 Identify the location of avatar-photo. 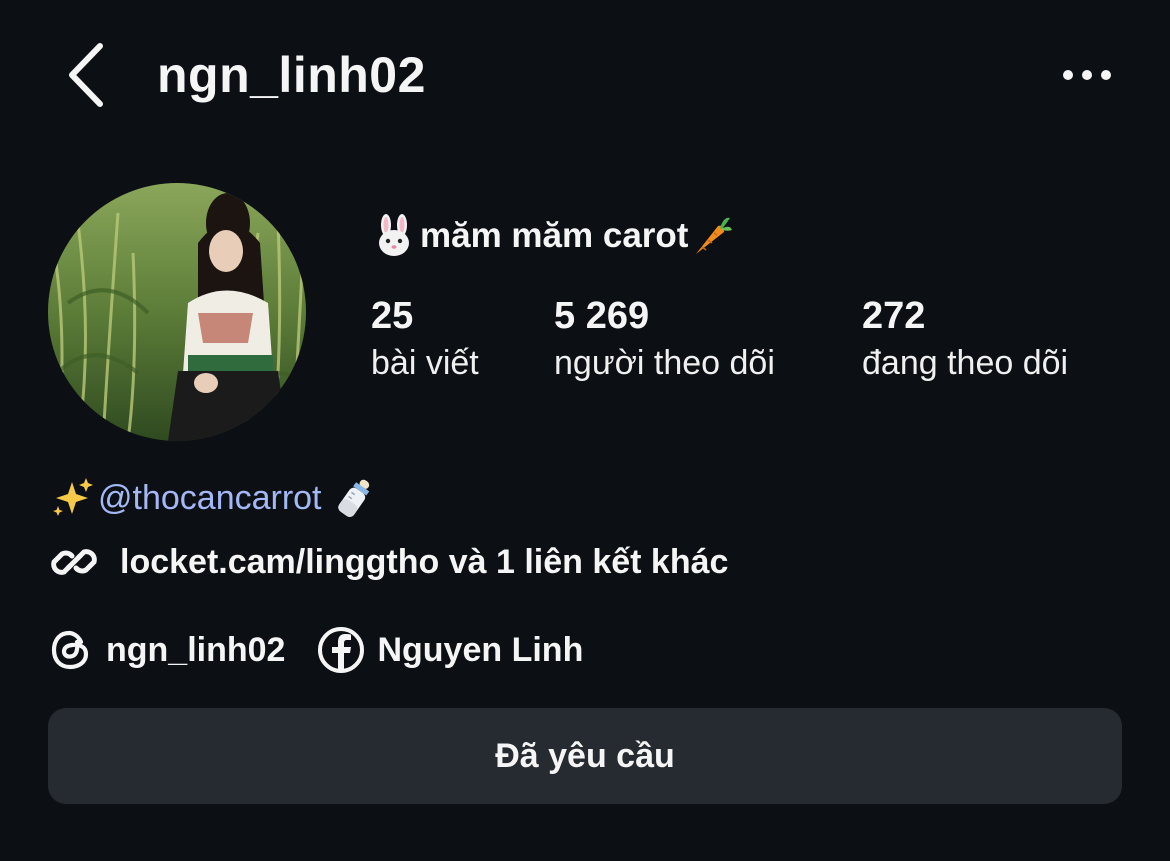
(177, 312).